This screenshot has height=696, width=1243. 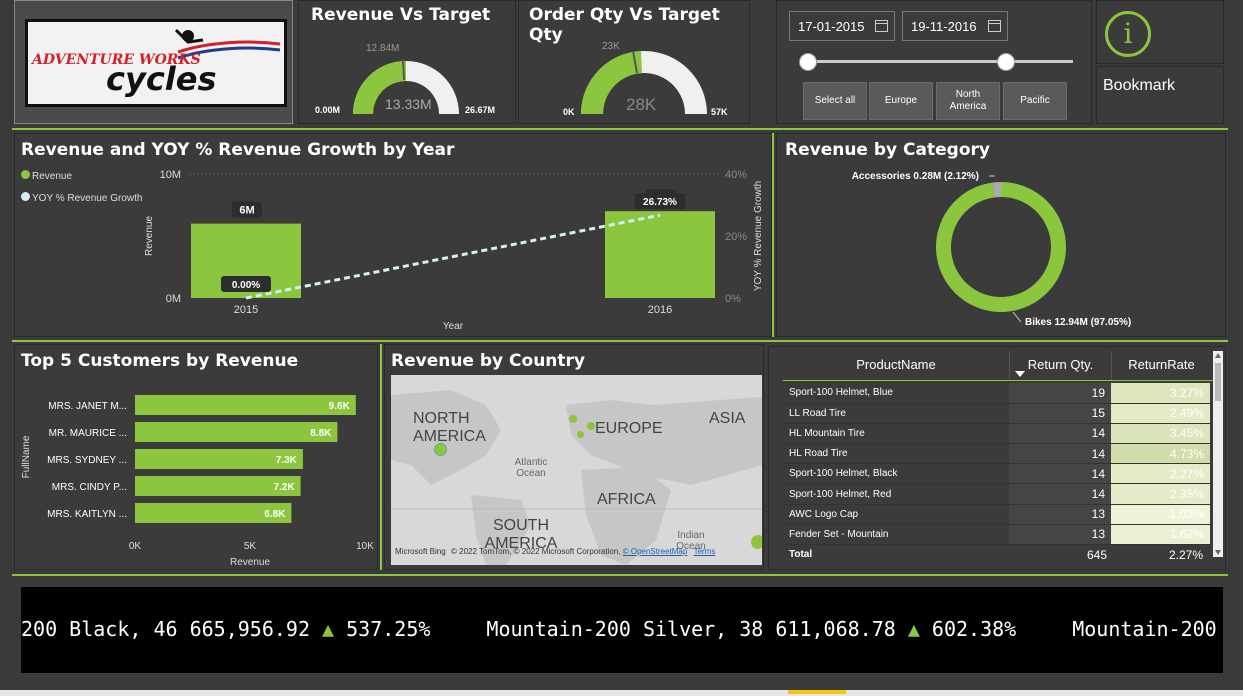 I want to click on bottom-tabs-strip, so click(x=621, y=693).